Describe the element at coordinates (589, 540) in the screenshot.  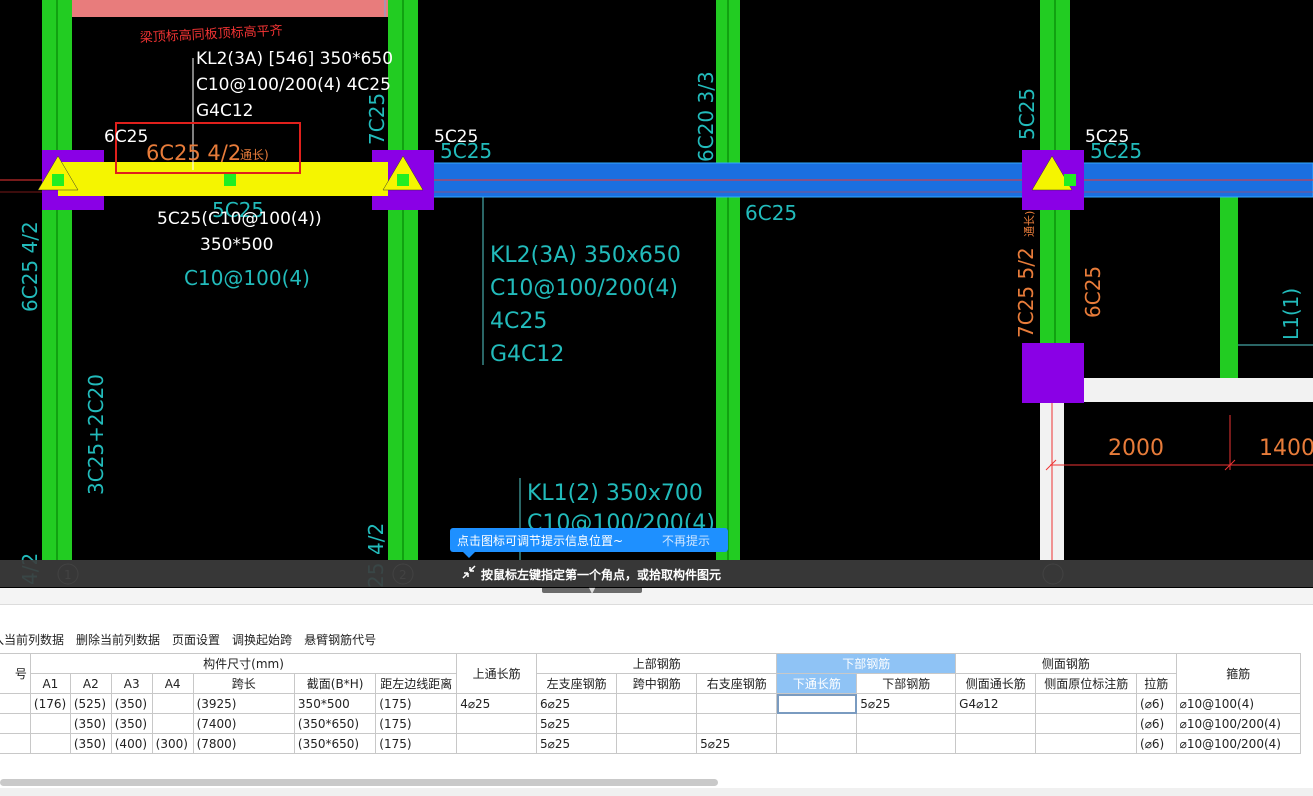
I see `tooltip-hint: 点击图标可调节提示信息位置~ 不再提示` at that location.